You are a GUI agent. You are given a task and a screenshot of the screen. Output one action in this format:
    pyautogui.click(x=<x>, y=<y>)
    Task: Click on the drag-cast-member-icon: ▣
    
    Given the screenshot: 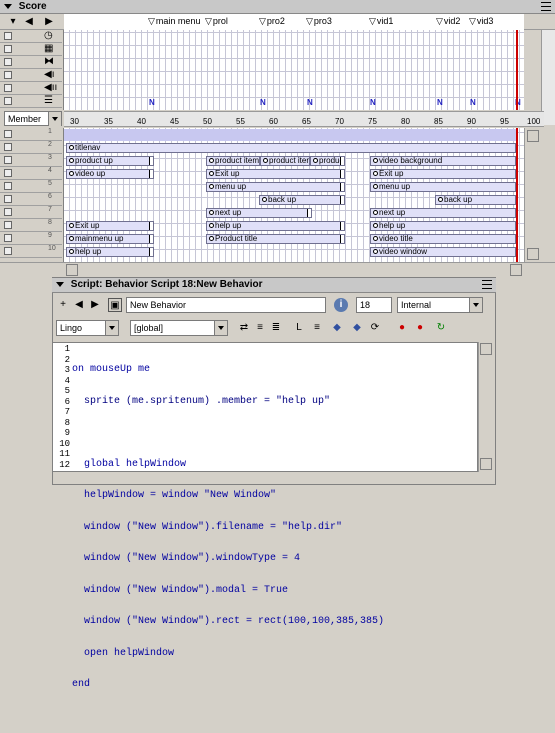 What is the action you would take?
    pyautogui.click(x=115, y=305)
    